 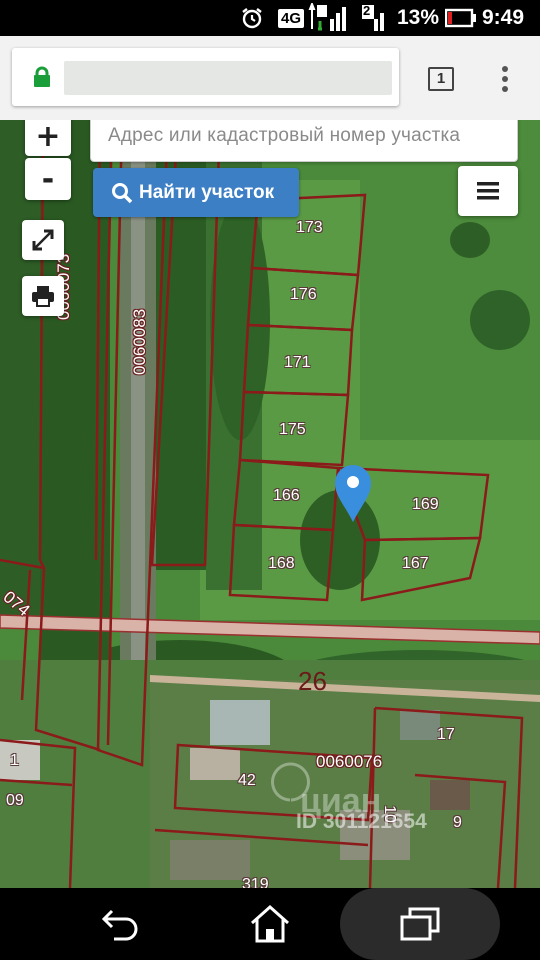 What do you see at coordinates (418, 17) in the screenshot?
I see `battery-percent: 13%` at bounding box center [418, 17].